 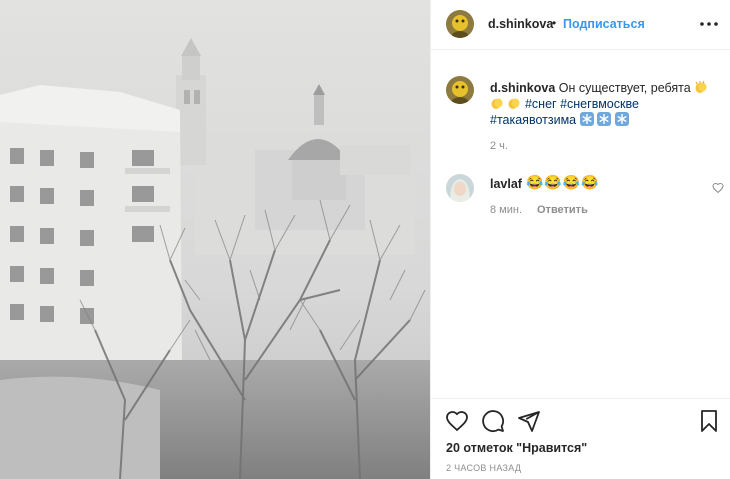 What do you see at coordinates (460, 24) in the screenshot?
I see `author-avatar` at bounding box center [460, 24].